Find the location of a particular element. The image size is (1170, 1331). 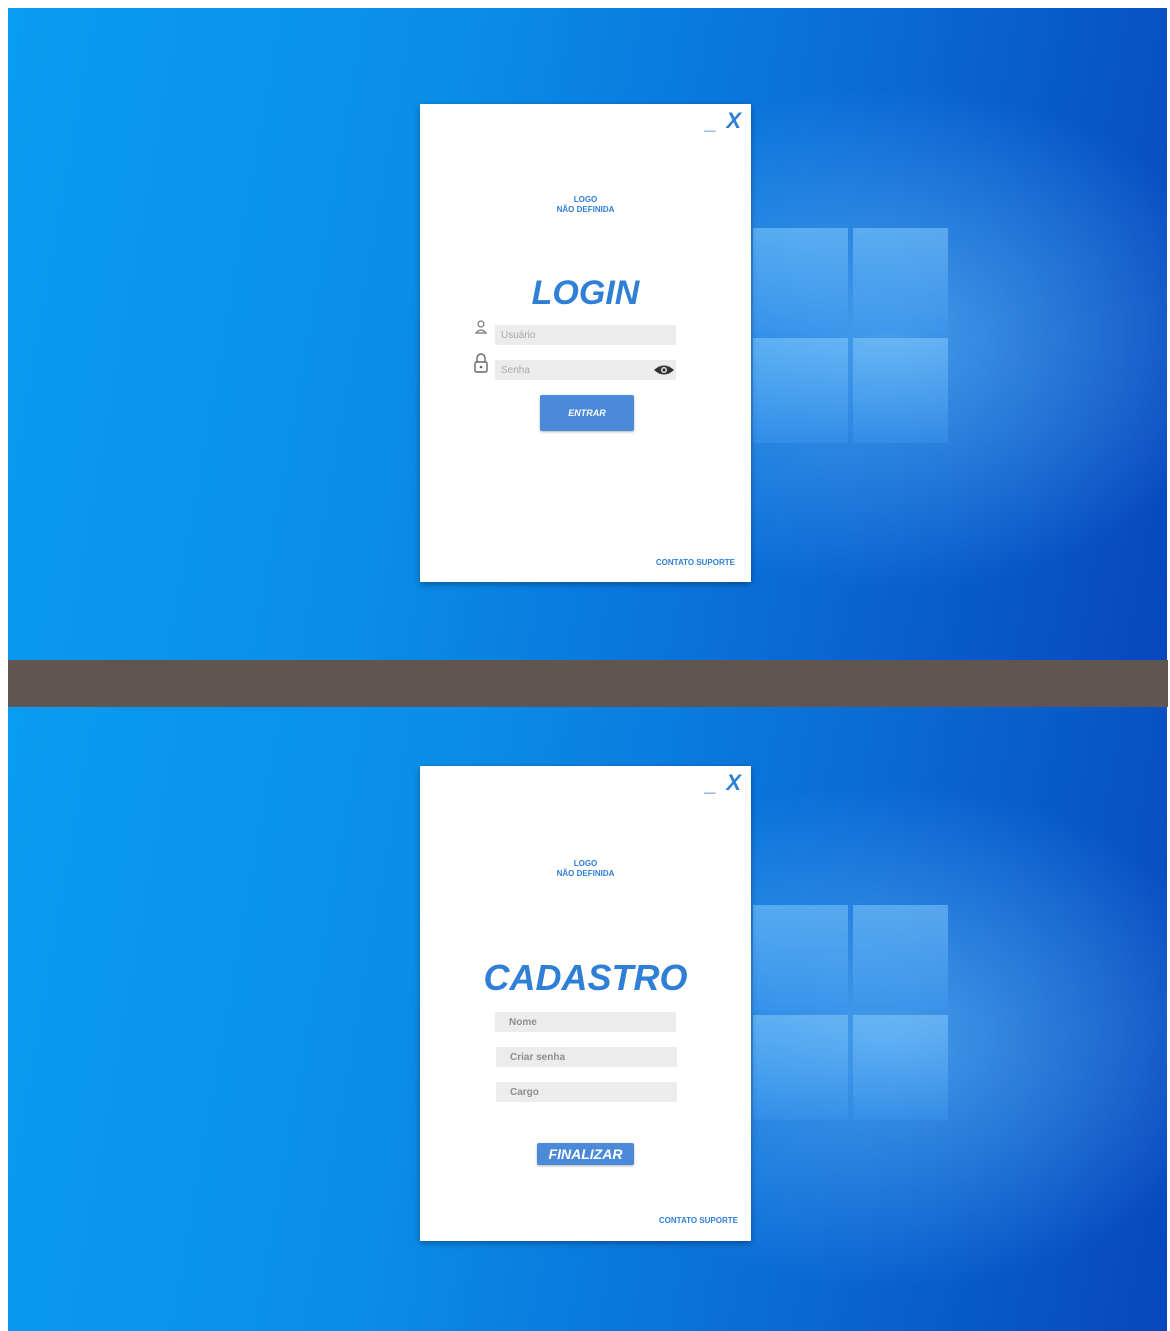

create-password-input is located at coordinates (586, 1057).